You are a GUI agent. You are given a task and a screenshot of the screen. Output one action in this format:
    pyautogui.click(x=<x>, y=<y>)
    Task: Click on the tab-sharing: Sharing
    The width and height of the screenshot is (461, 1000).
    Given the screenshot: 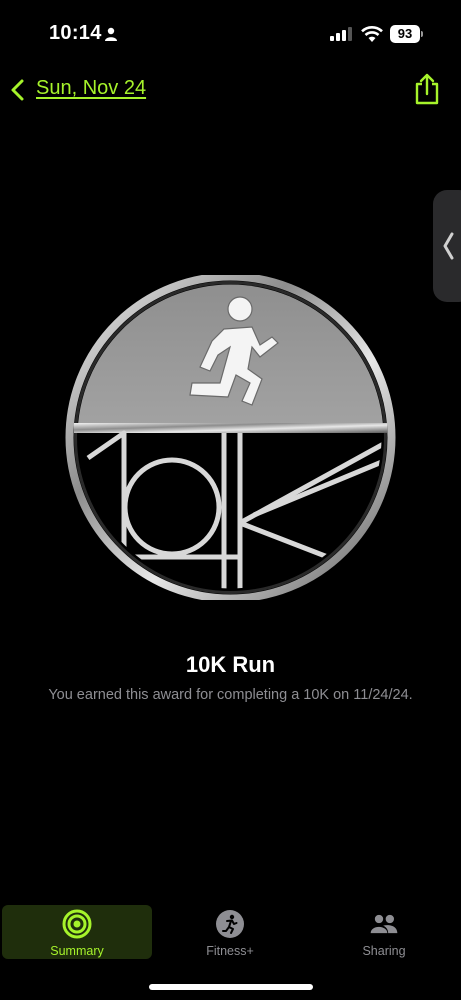 What is the action you would take?
    pyautogui.click(x=384, y=932)
    